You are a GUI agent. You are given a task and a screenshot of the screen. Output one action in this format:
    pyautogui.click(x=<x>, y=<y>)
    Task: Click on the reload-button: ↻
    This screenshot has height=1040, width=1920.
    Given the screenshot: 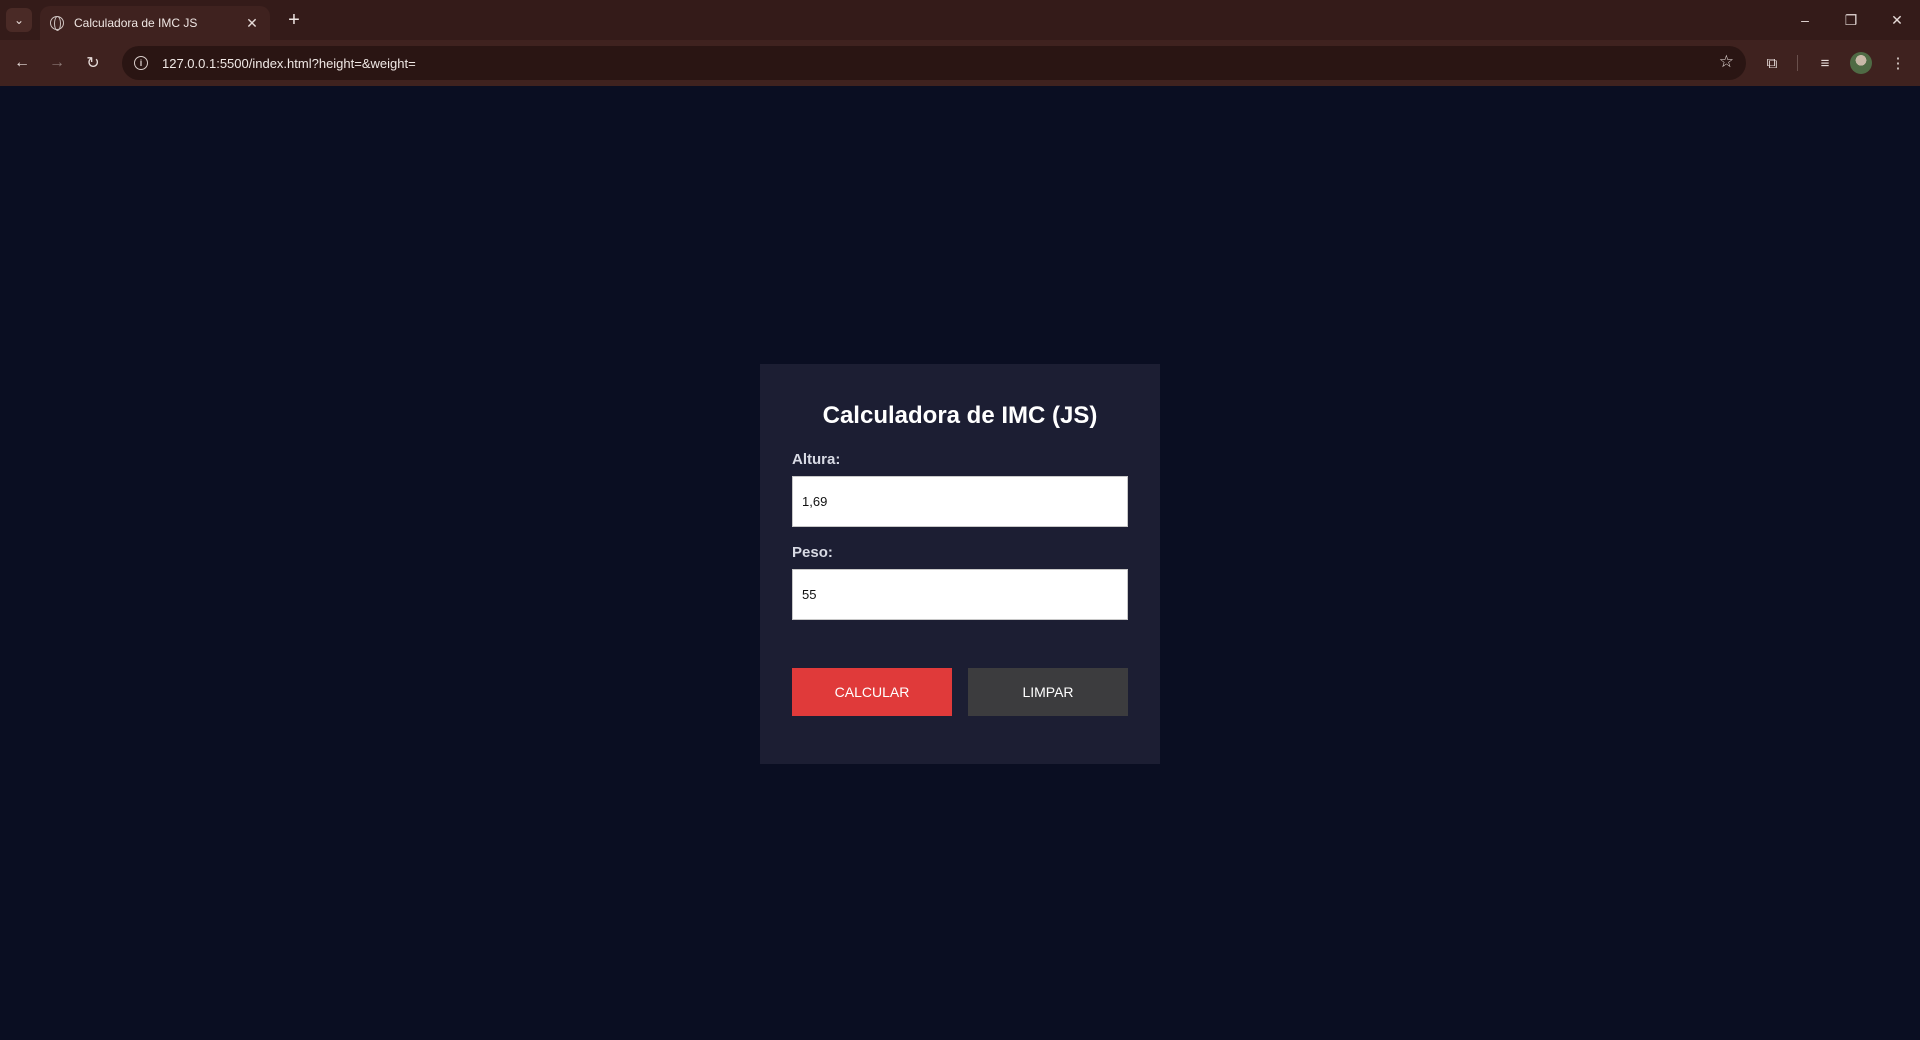 What is the action you would take?
    pyautogui.click(x=93, y=63)
    